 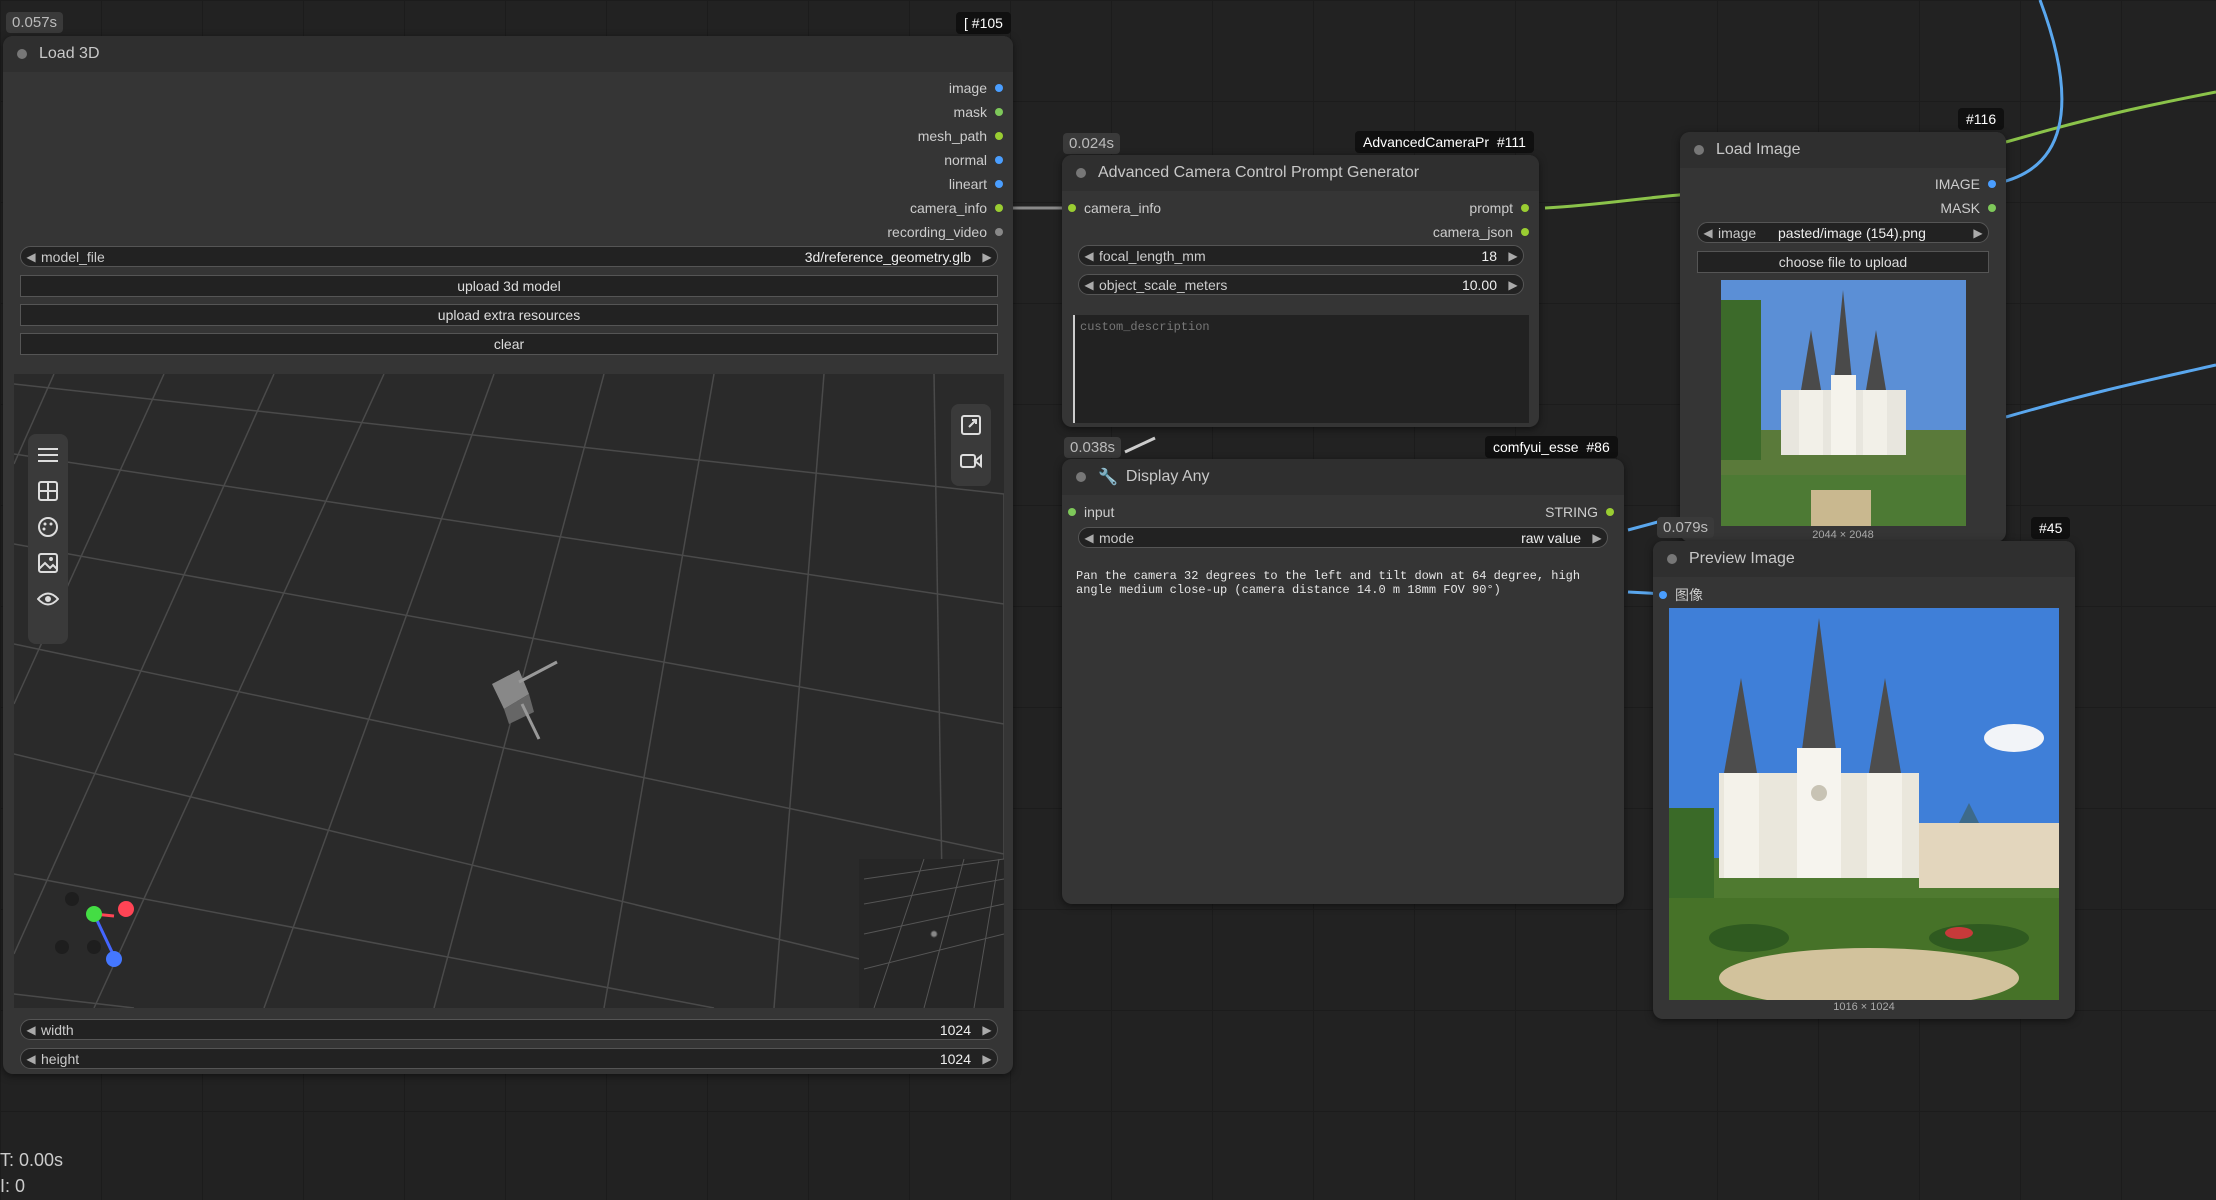 I want to click on object-scale-stepper: ◀ object_scale_meters 10.00 ▶, so click(x=1301, y=284).